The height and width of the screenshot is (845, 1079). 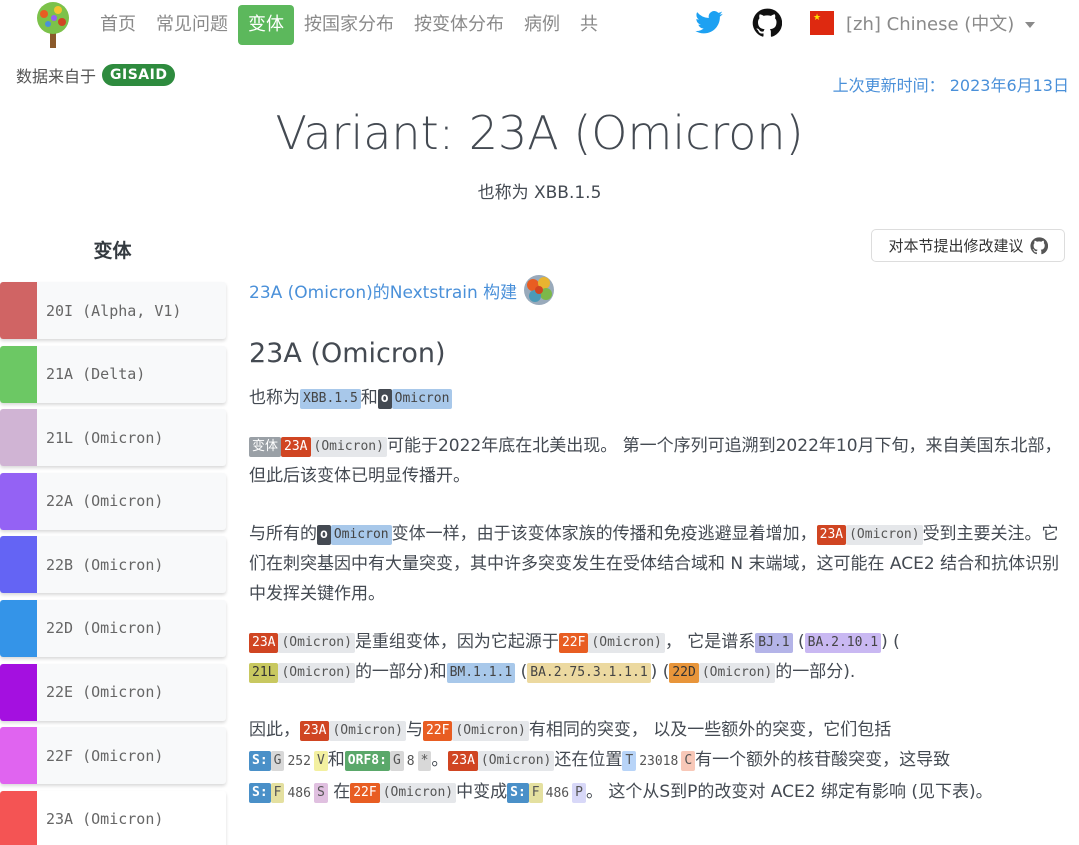 What do you see at coordinates (459, 25) in the screenshot?
I see `nav-per-variant: 按变体分布` at bounding box center [459, 25].